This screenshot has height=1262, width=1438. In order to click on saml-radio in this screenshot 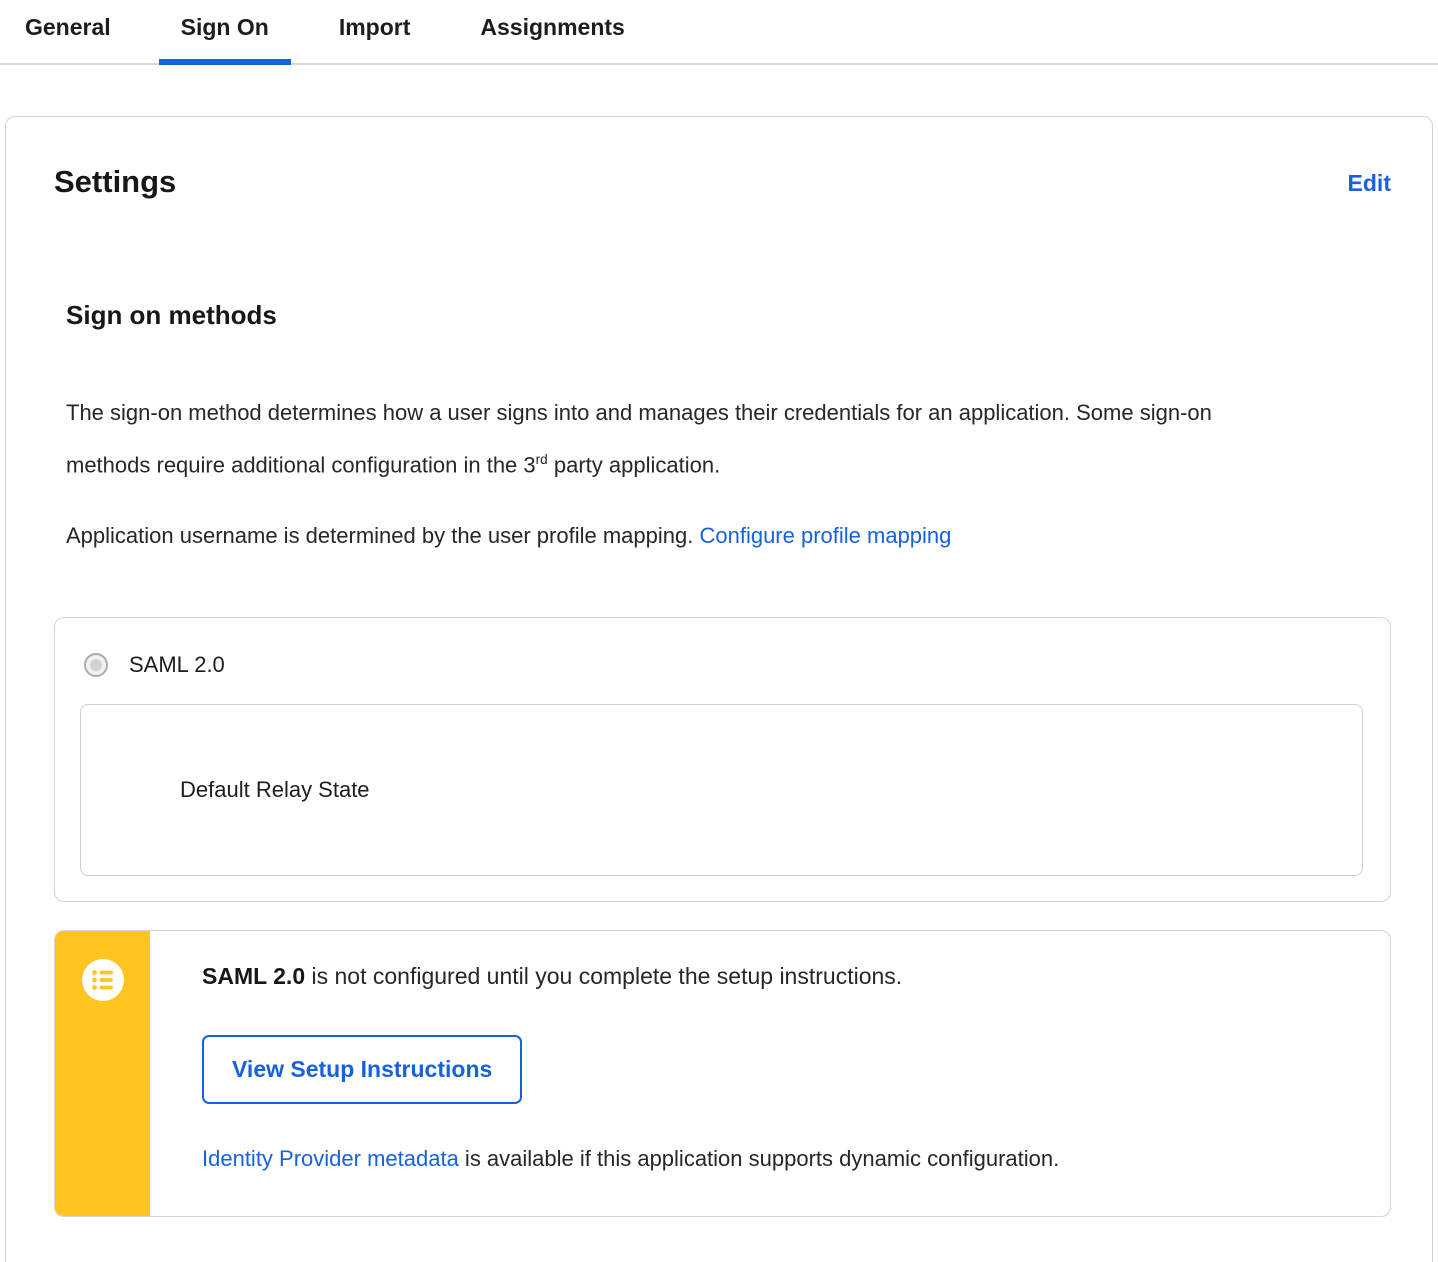, I will do `click(96, 665)`.